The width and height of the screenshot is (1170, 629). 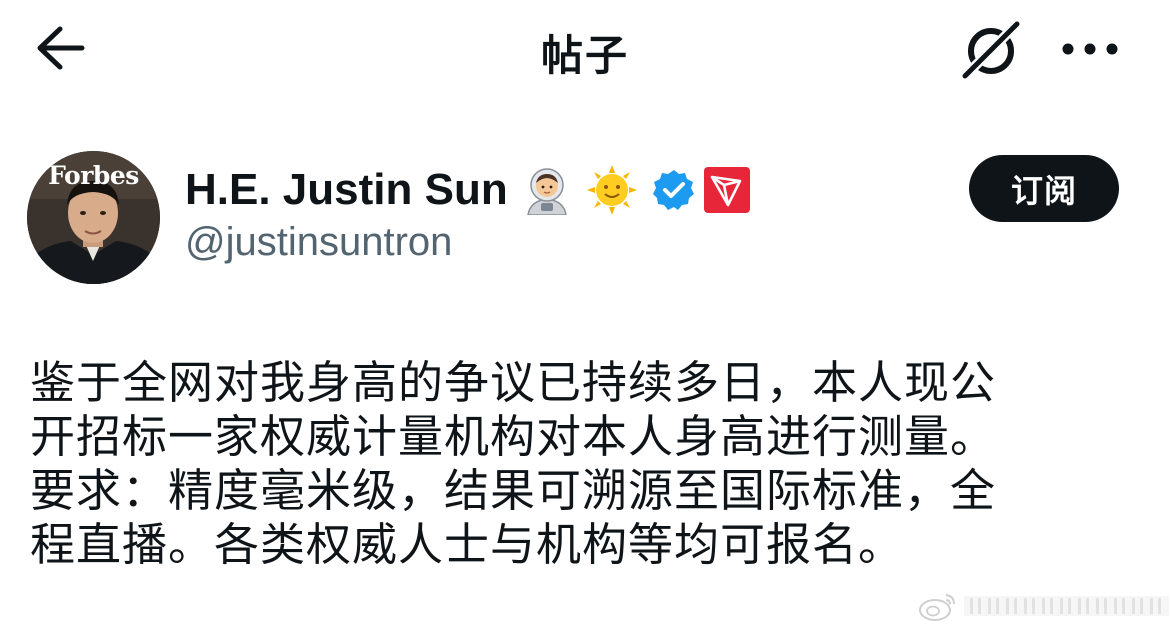 I want to click on more-horizontal-icon, so click(x=1090, y=49).